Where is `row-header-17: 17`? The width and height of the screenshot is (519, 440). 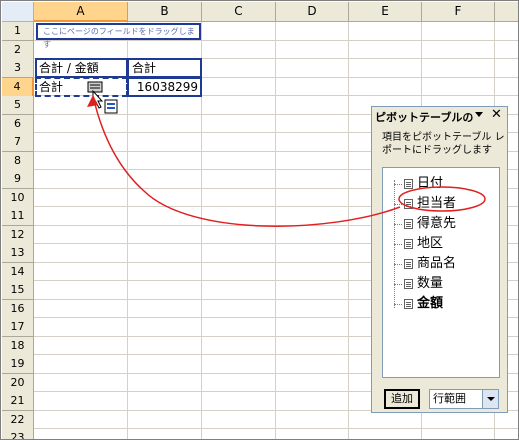
row-header-17: 17 is located at coordinates (18, 327).